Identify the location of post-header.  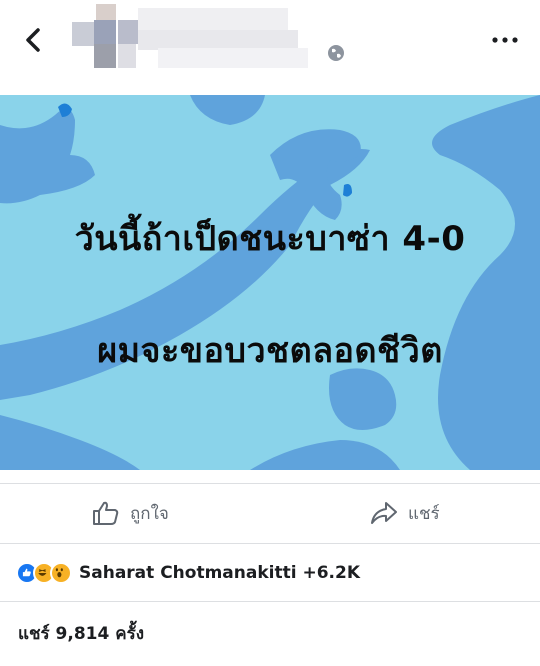
(270, 47).